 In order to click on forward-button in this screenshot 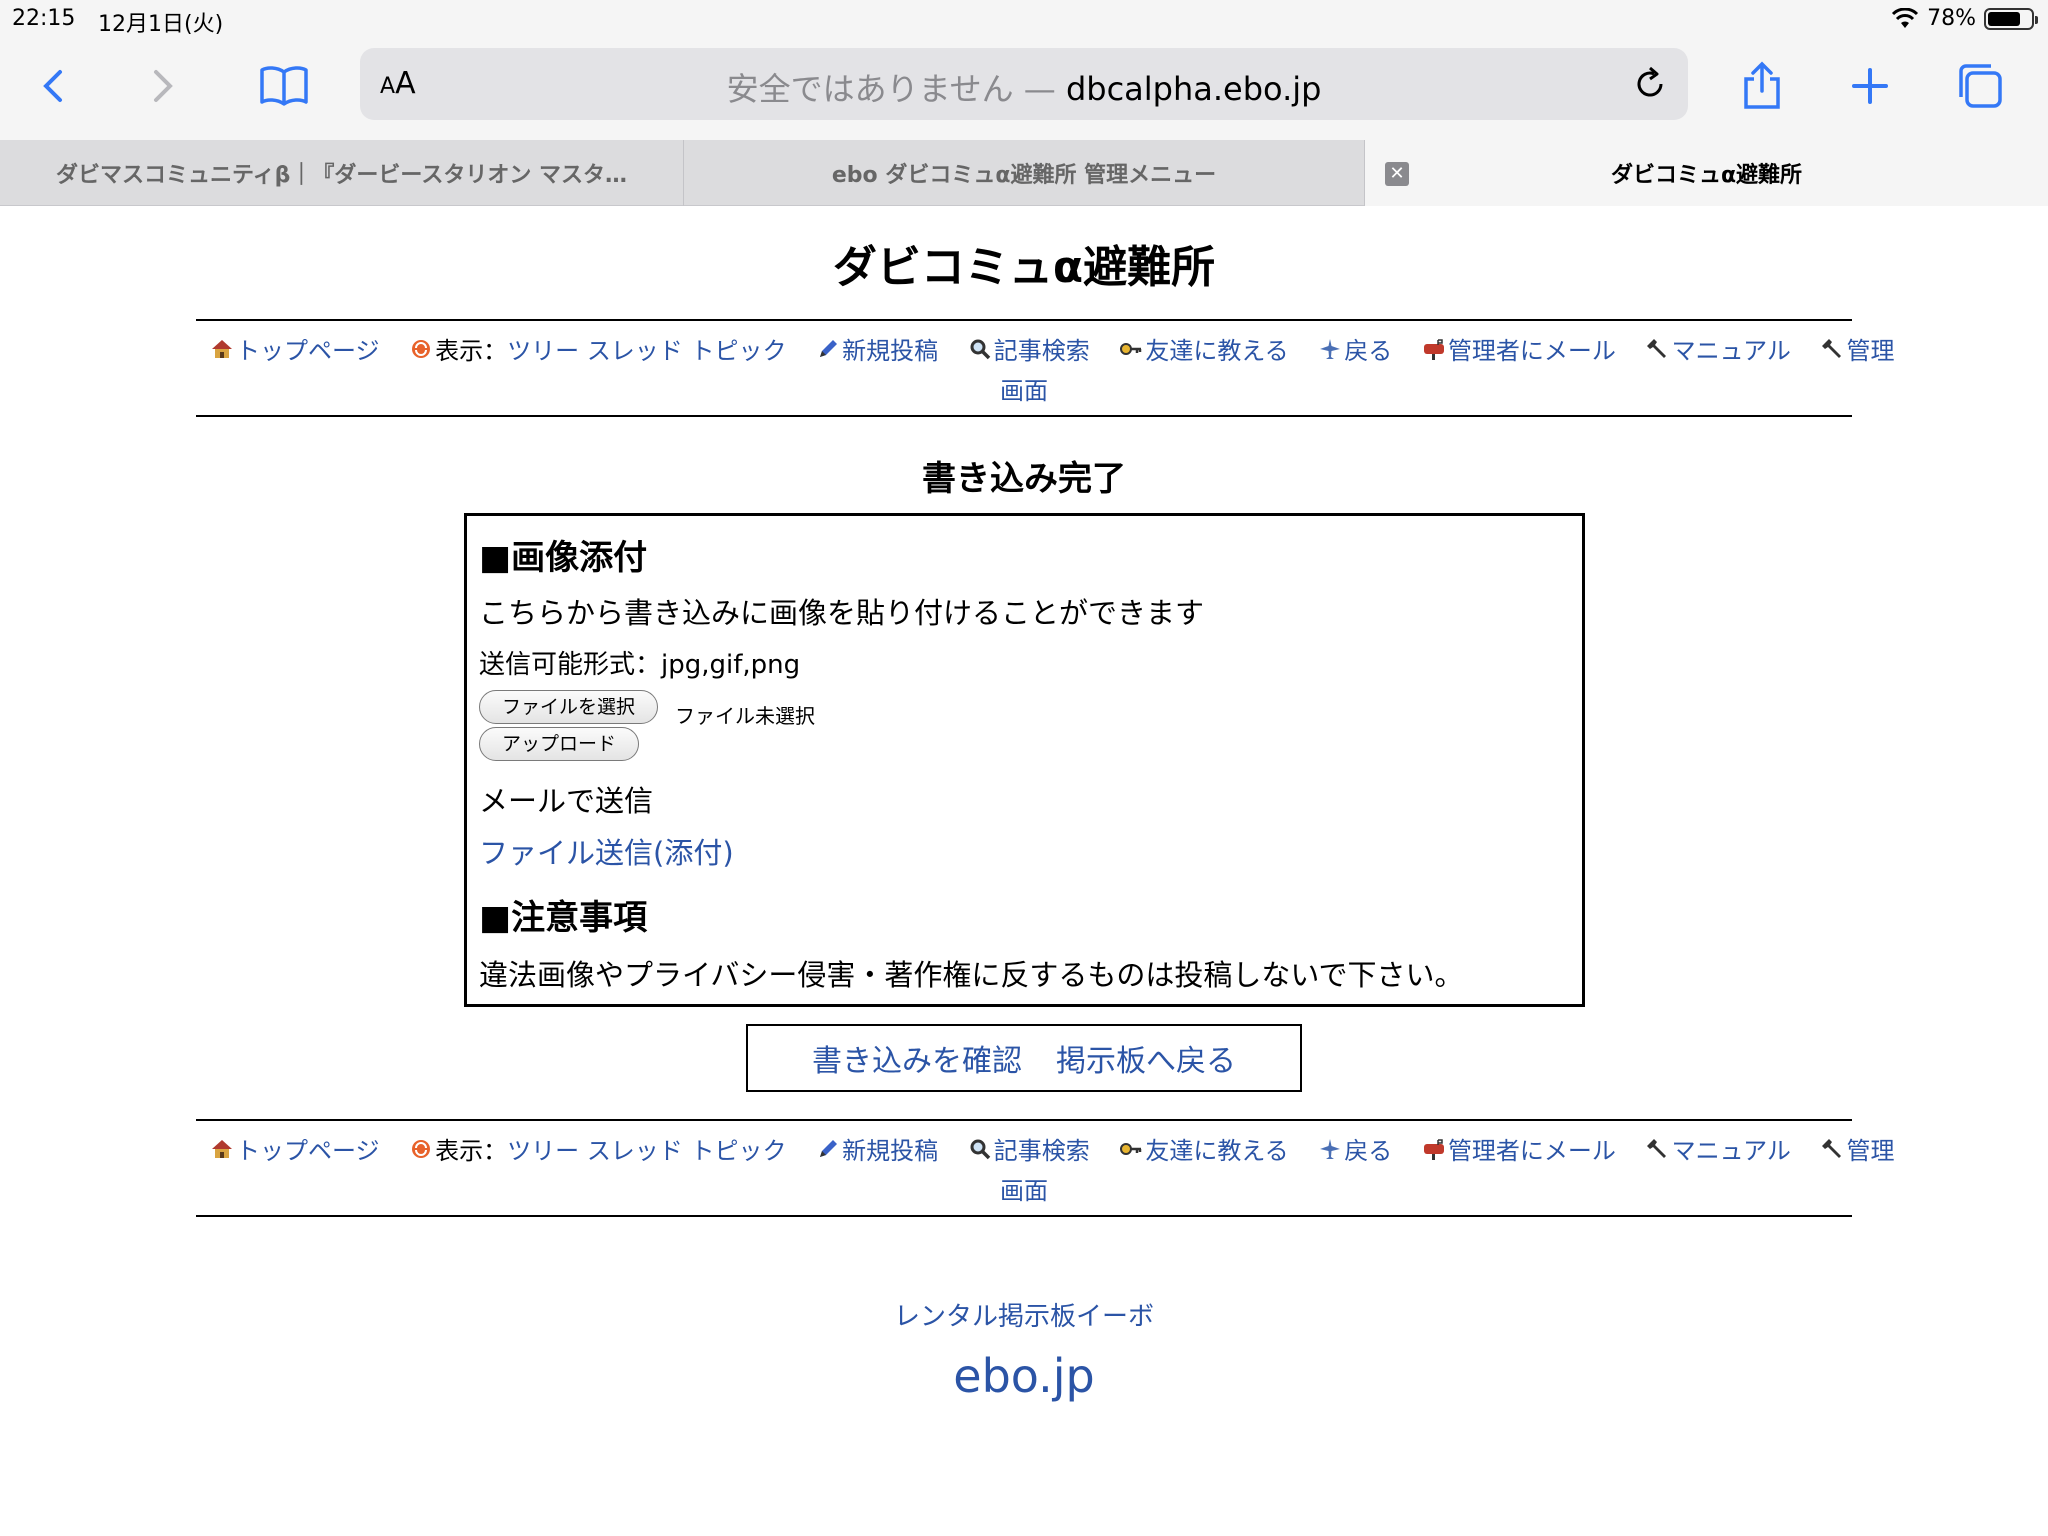, I will do `click(162, 86)`.